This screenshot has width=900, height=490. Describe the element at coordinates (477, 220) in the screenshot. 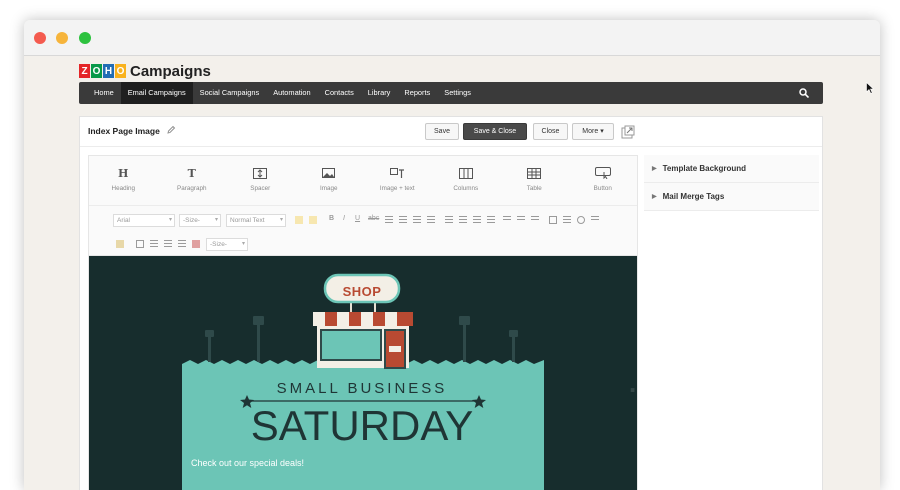

I see `outdent-icon` at that location.